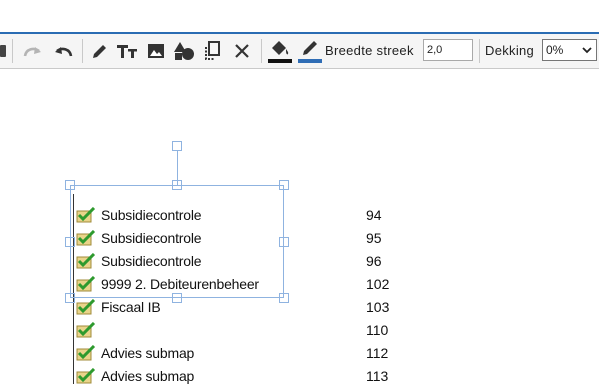 The image size is (599, 389). What do you see at coordinates (299, 17) in the screenshot?
I see `top-bar` at bounding box center [299, 17].